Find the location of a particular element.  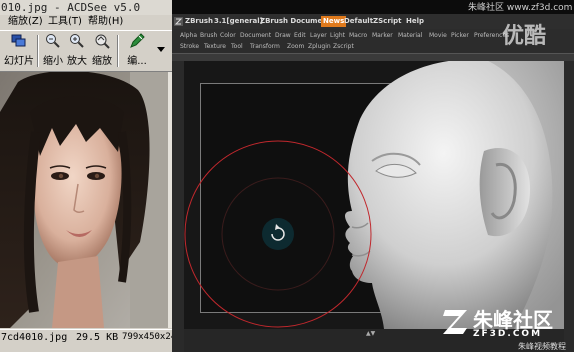

menu-edit: Edit is located at coordinates (300, 35).